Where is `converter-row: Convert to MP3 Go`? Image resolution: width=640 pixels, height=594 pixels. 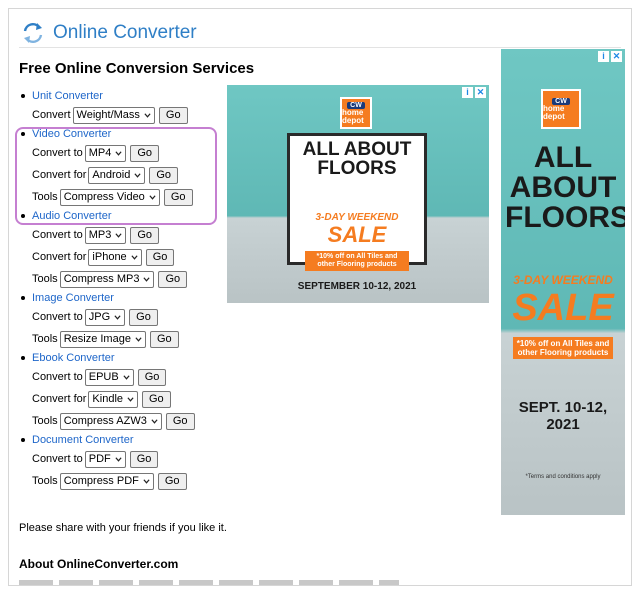
converter-row: Convert to MP3 Go is located at coordinates (124, 235).